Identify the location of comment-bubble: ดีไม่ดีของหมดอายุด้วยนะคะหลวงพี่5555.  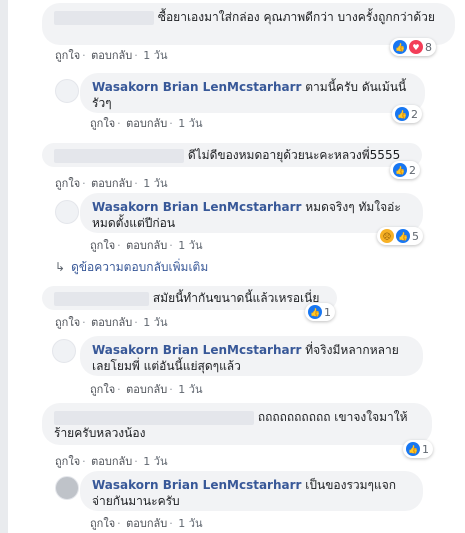
(232, 155).